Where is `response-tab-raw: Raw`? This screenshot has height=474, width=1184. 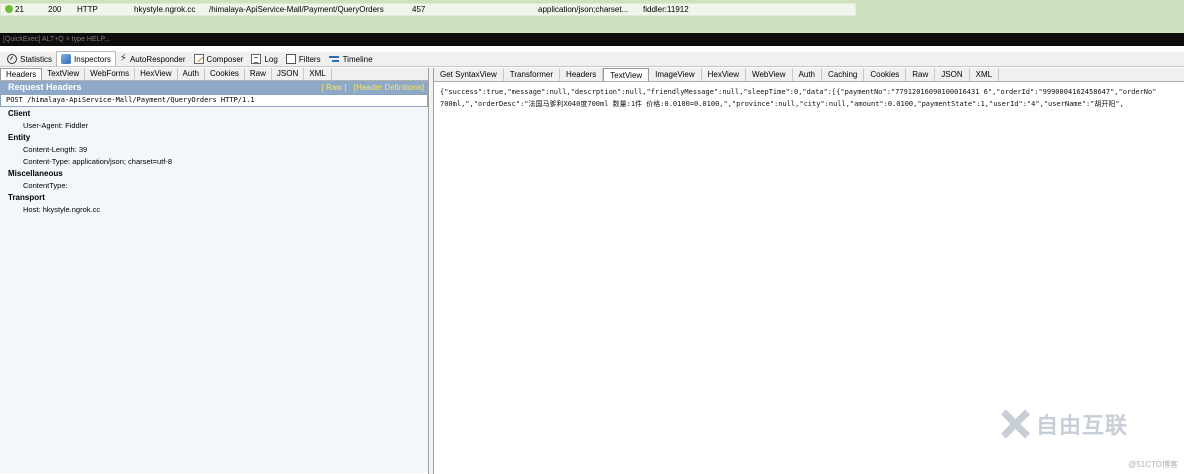
response-tab-raw: Raw is located at coordinates (921, 74).